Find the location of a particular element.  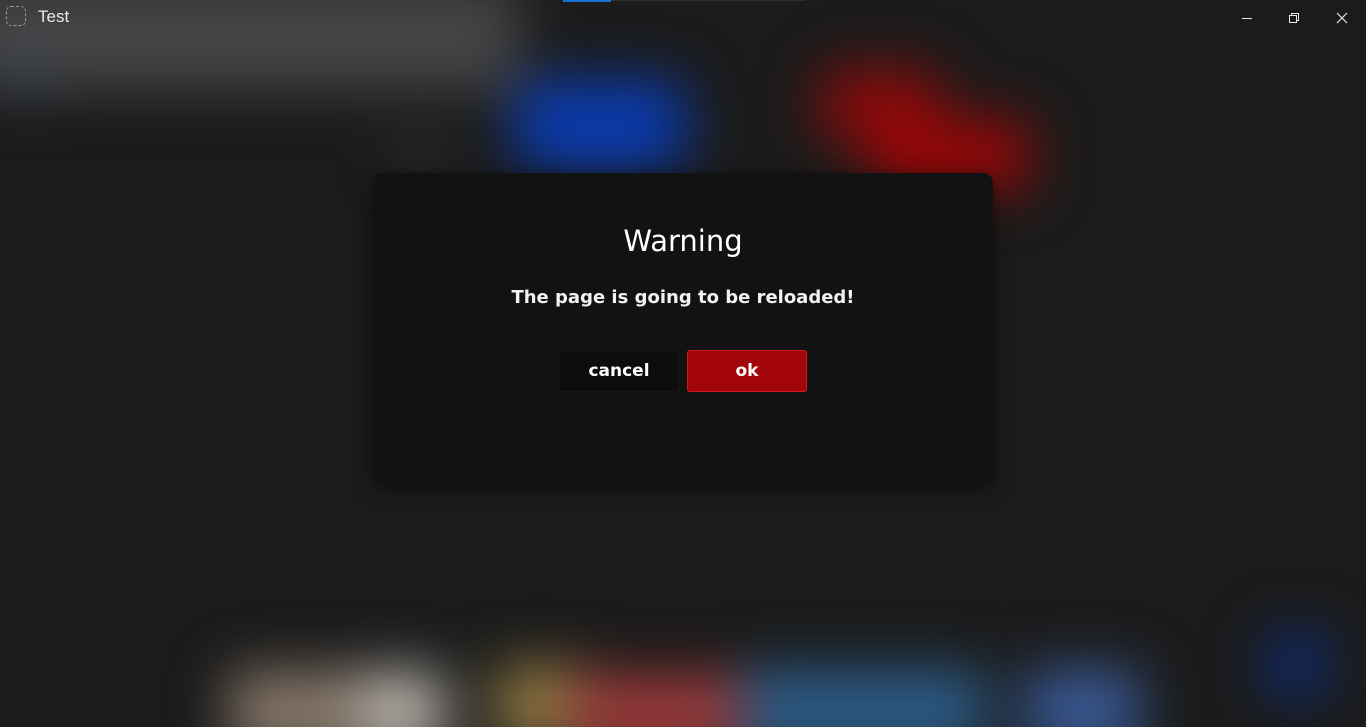

window-title: Test is located at coordinates (54, 16).